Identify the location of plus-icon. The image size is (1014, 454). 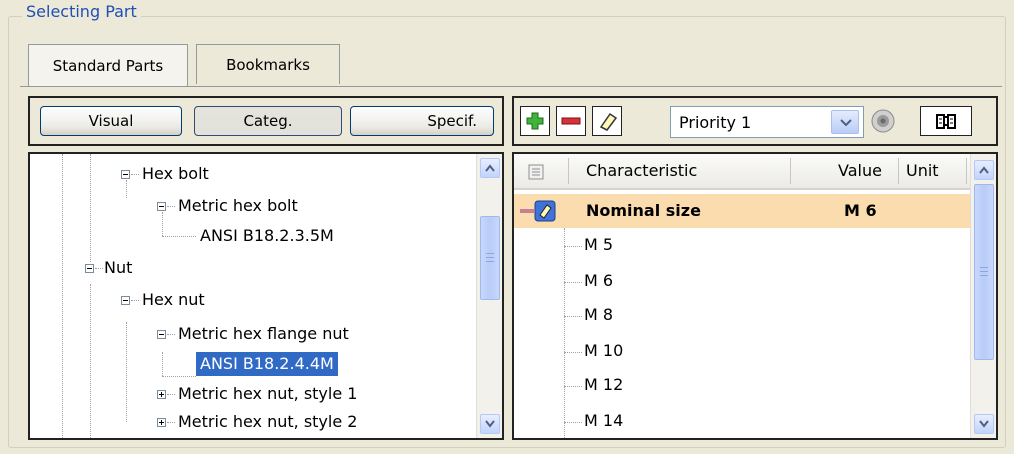
(535, 121).